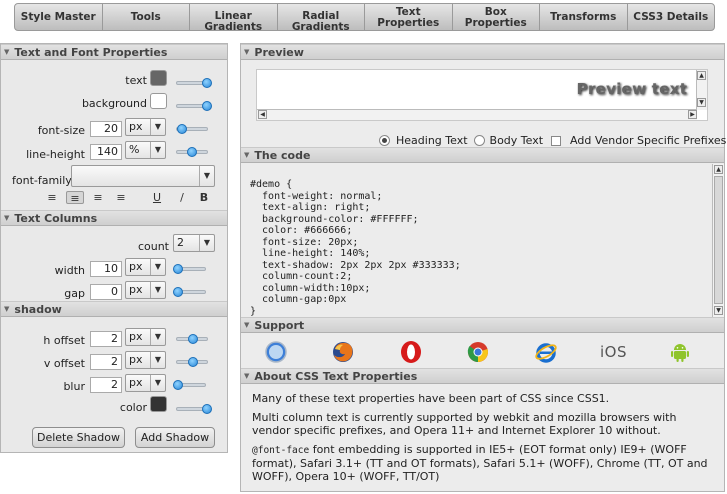  I want to click on column-width-input: 10, so click(106, 269).